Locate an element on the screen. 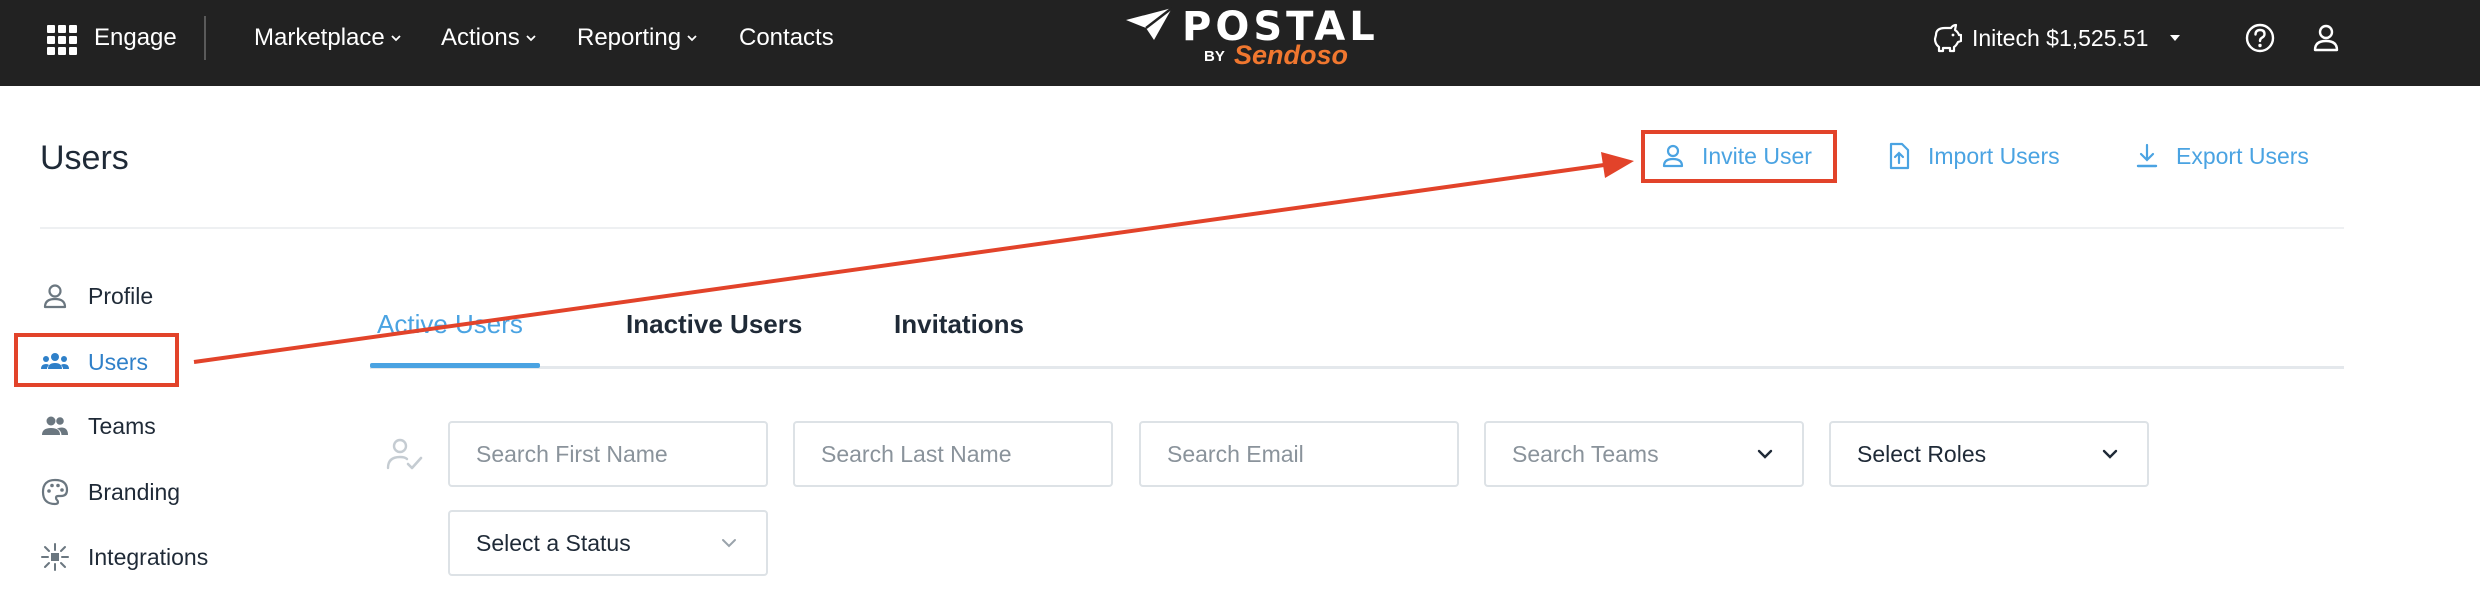 The height and width of the screenshot is (594, 2480). logo-by: BY is located at coordinates (1214, 56).